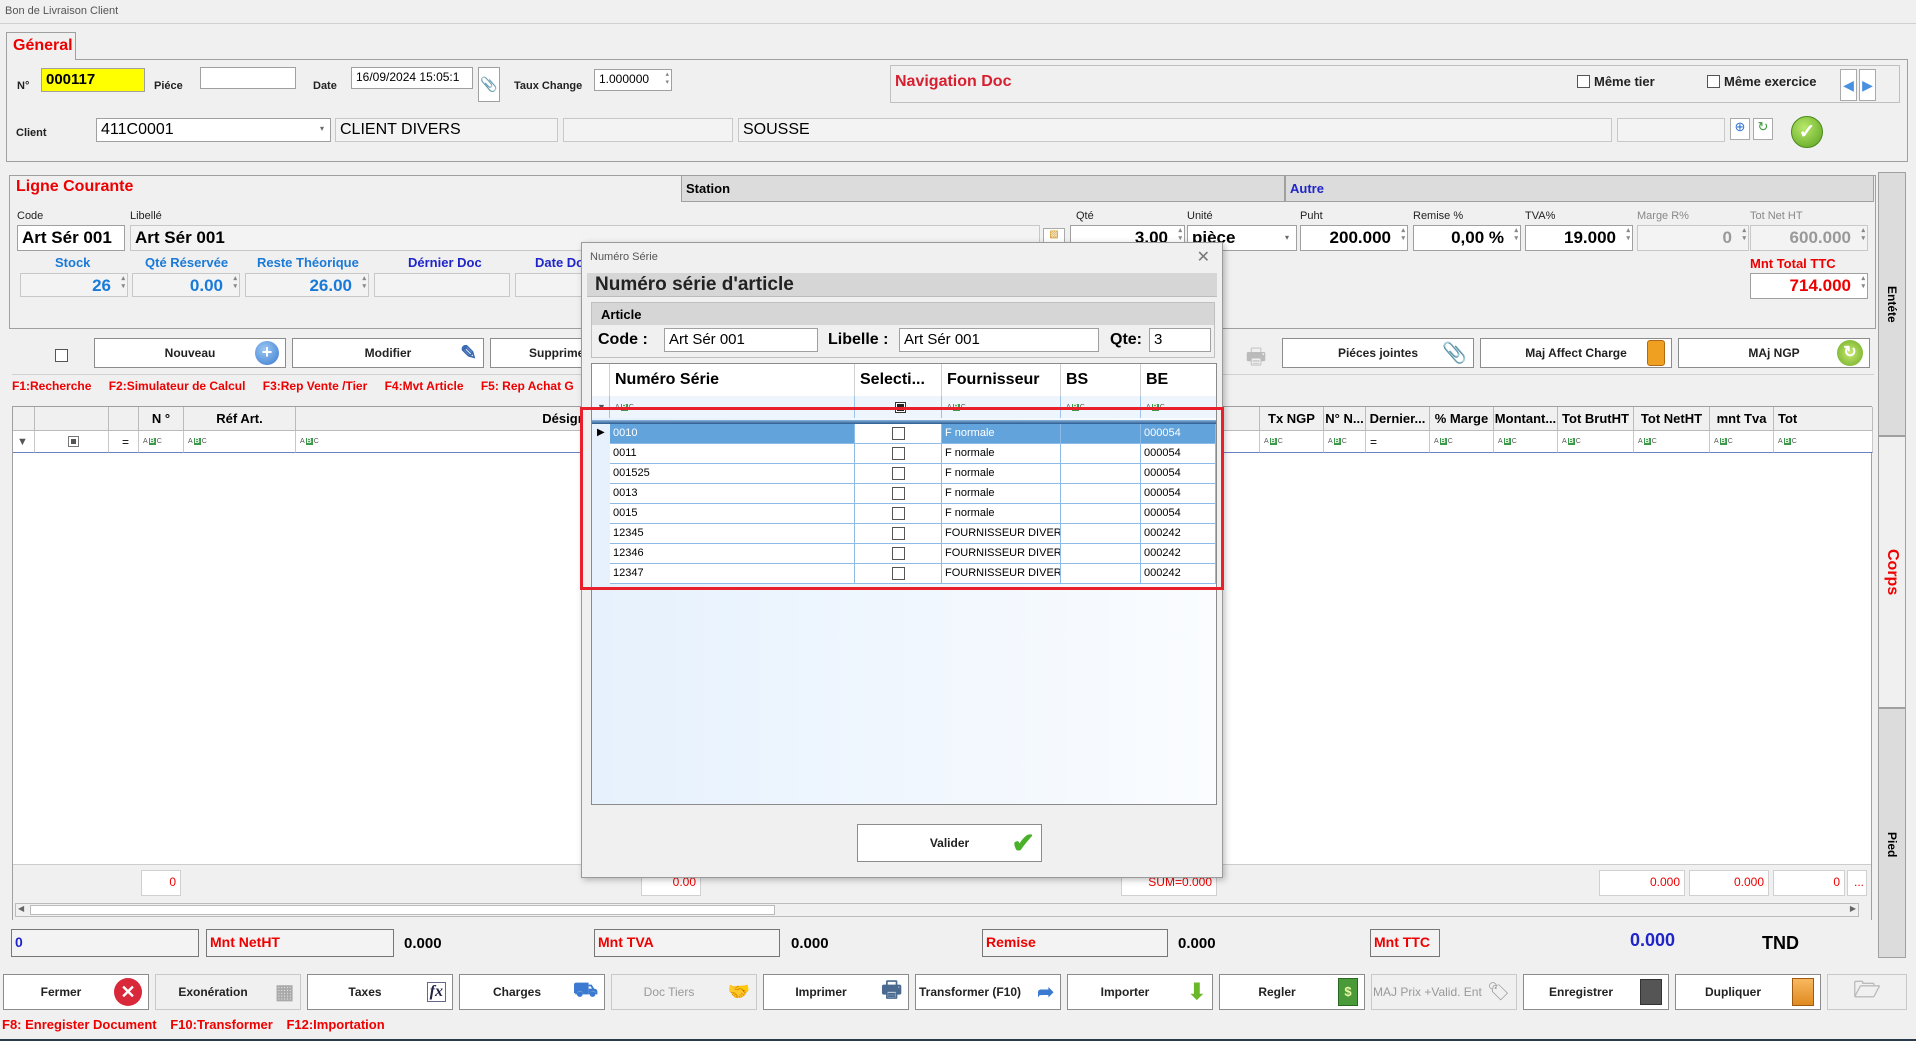 This screenshot has width=1916, height=1041. I want to click on grid-header-tot-brutht: Tot BrutHT, so click(1596, 419).